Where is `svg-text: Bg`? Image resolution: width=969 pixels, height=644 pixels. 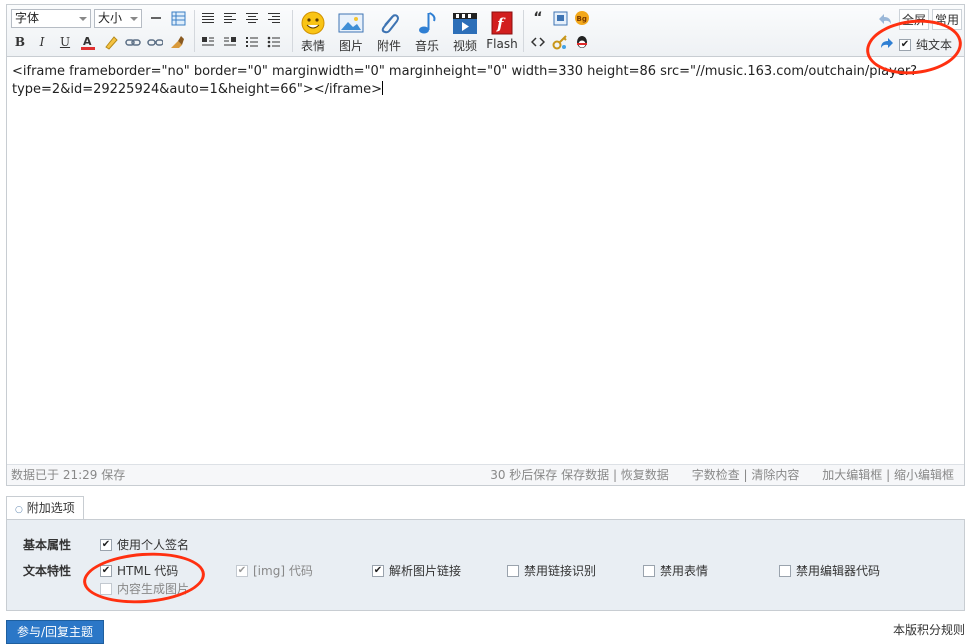
svg-text: Bg is located at coordinates (582, 19).